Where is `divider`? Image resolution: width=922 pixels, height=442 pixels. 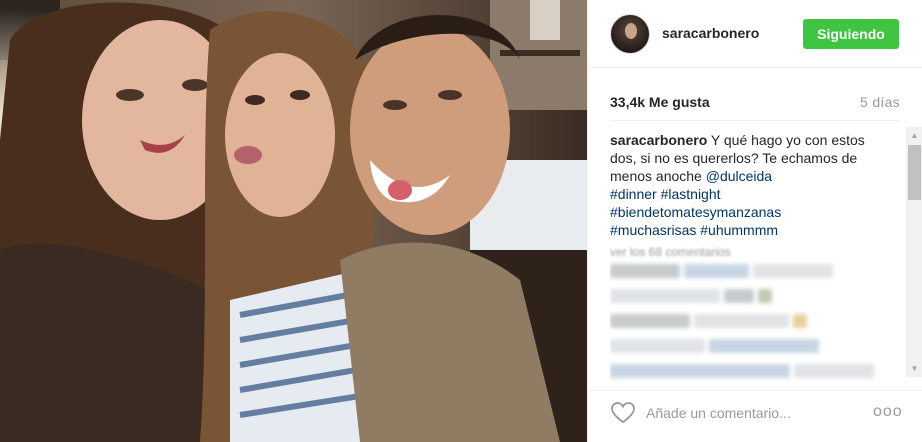
divider is located at coordinates (755, 120).